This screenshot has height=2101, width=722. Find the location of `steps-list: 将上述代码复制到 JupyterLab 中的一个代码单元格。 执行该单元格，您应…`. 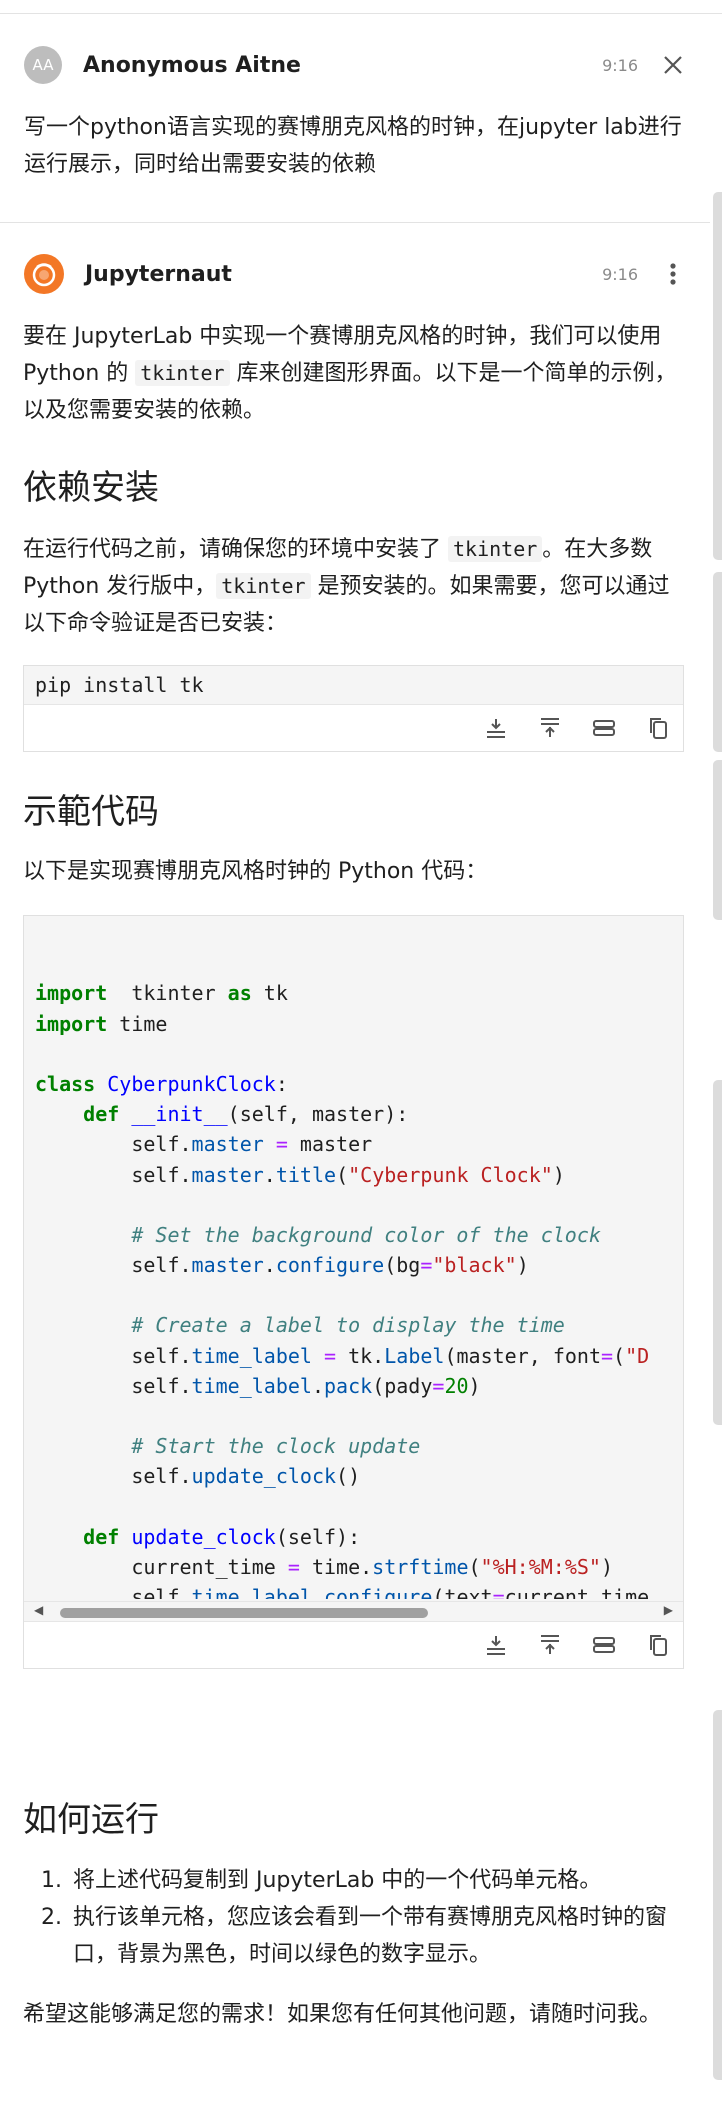

steps-list: 将上述代码复制到 JupyterLab 中的一个代码单元格。 执行该单元格，您应… is located at coordinates (353, 1917).